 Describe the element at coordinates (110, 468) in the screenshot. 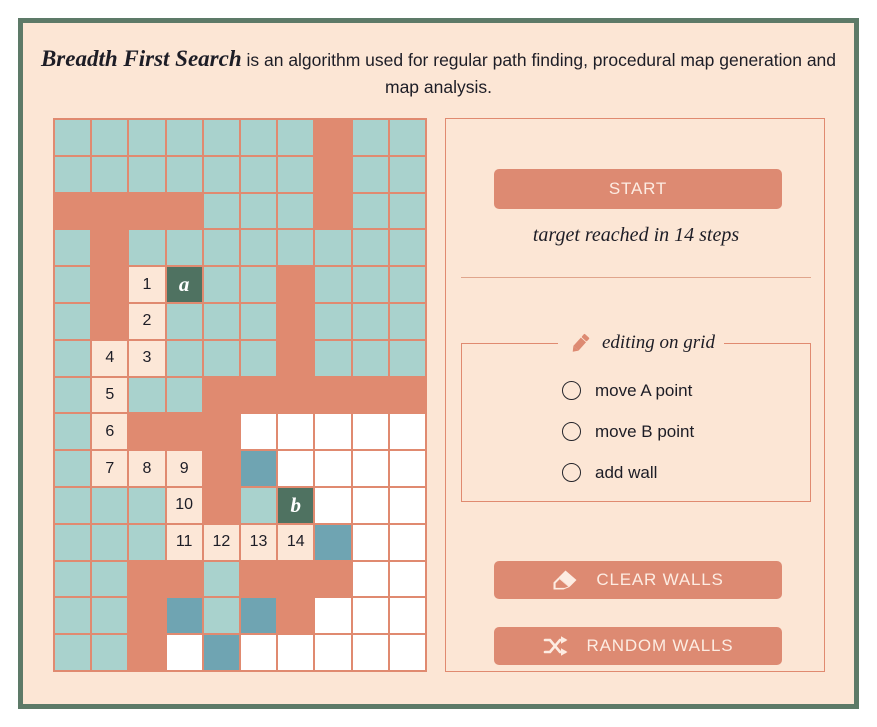

I see `grid-cell-9-1: 7` at that location.